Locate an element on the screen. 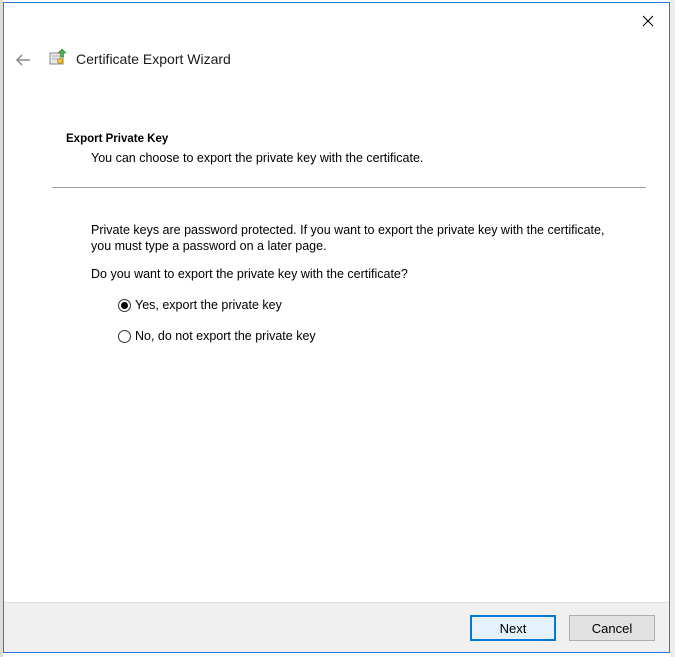 This screenshot has width=675, height=657. section-heading: Export Private Key is located at coordinates (117, 139).